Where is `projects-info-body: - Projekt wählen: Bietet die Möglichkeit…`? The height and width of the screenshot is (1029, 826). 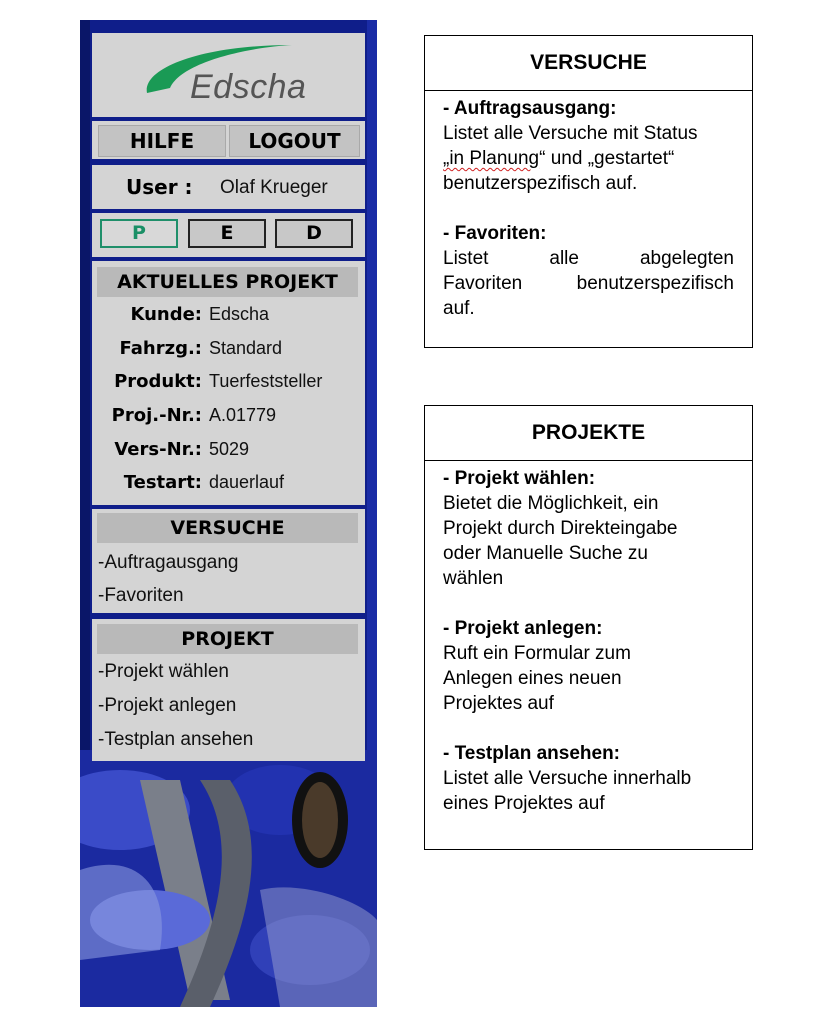
projects-info-body: - Projekt wählen: Bietet die Möglichkeit… is located at coordinates (588, 638).